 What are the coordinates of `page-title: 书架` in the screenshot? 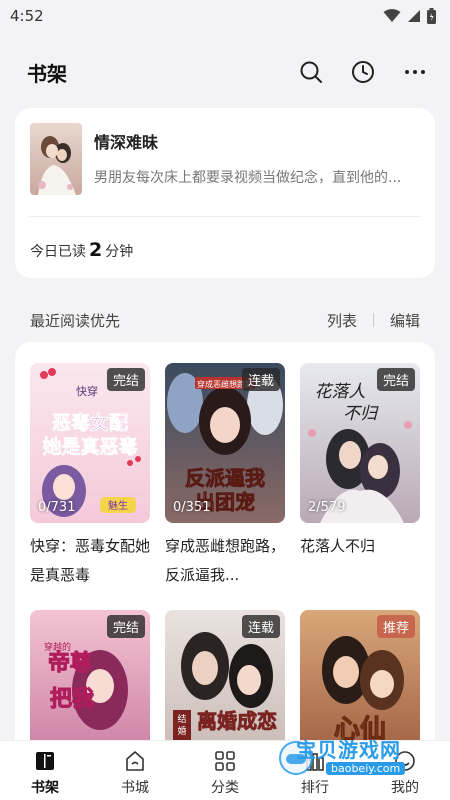 It's located at (47, 73).